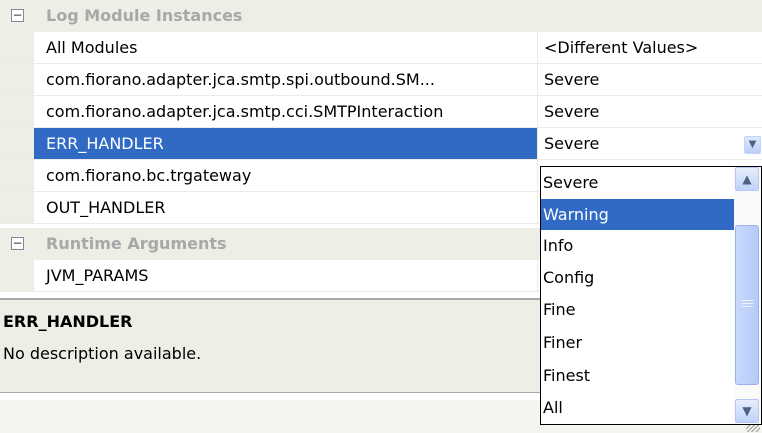  Describe the element at coordinates (637, 342) in the screenshot. I see `dropdown-option: Finer` at that location.